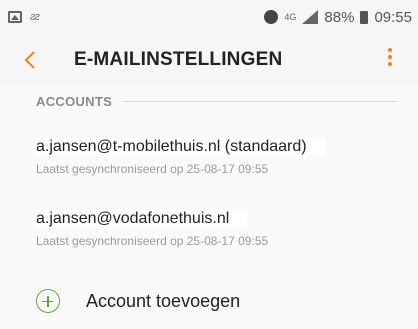 The width and height of the screenshot is (418, 329). What do you see at coordinates (163, 300) in the screenshot?
I see `add-account-label: Account toevoegen` at bounding box center [163, 300].